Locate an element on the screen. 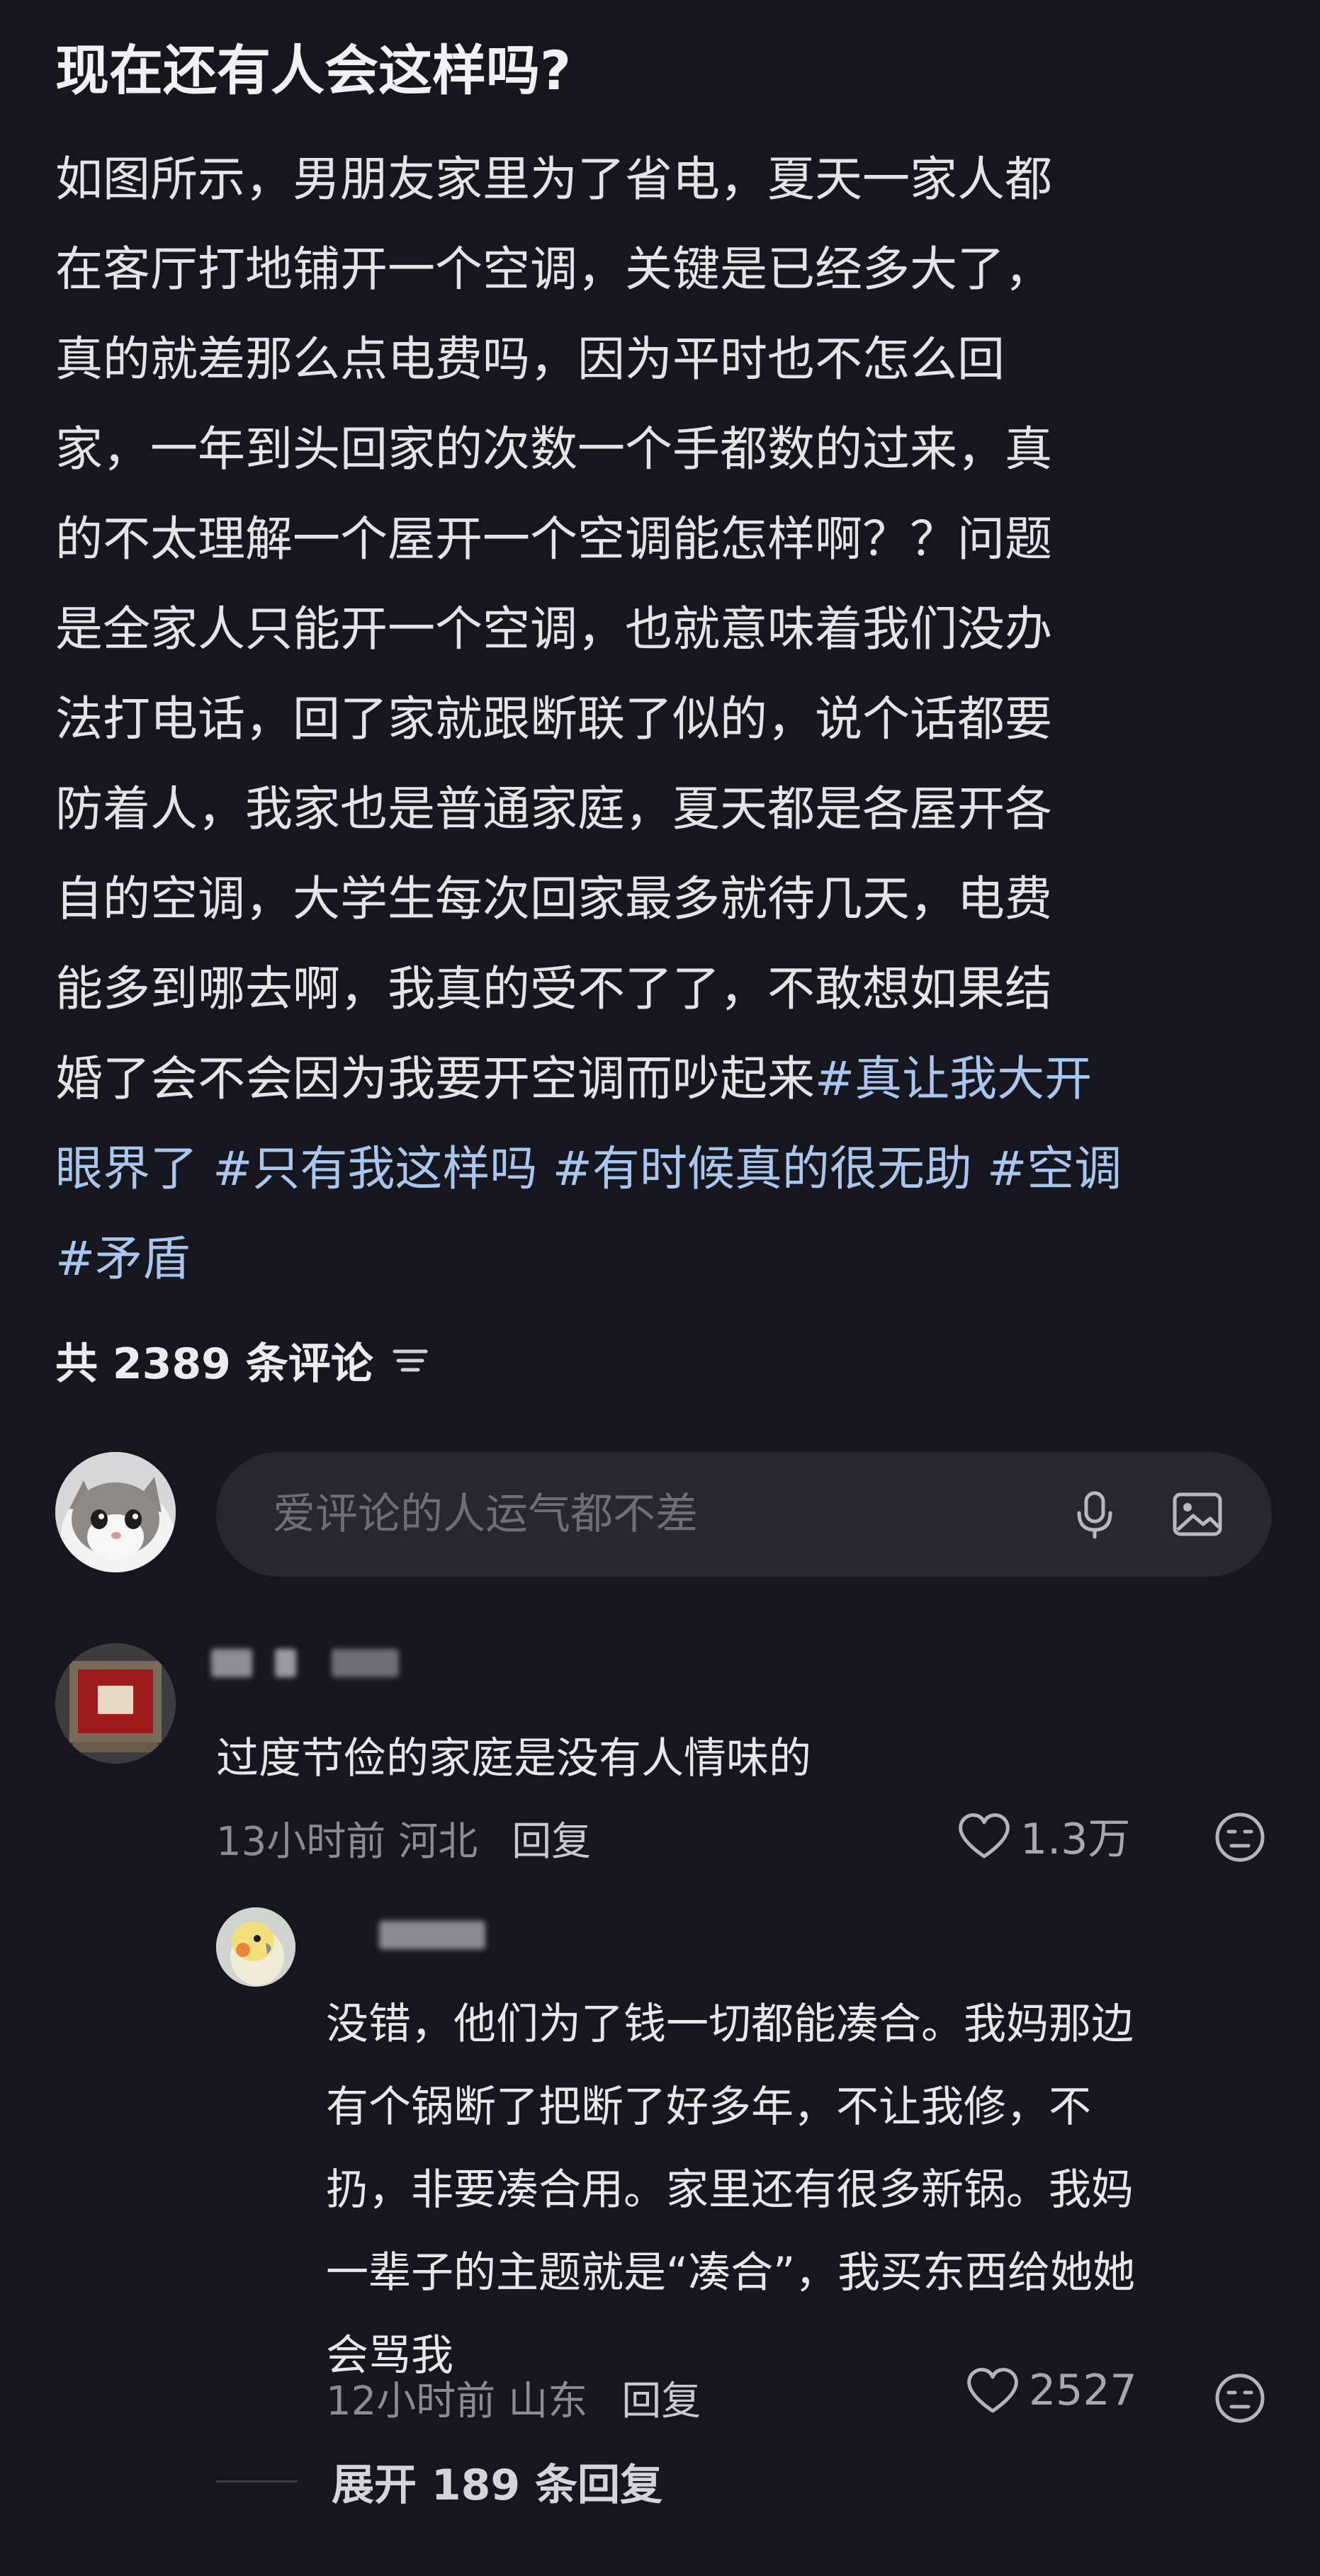  post-body-line: #矛盾 is located at coordinates (664, 1259).